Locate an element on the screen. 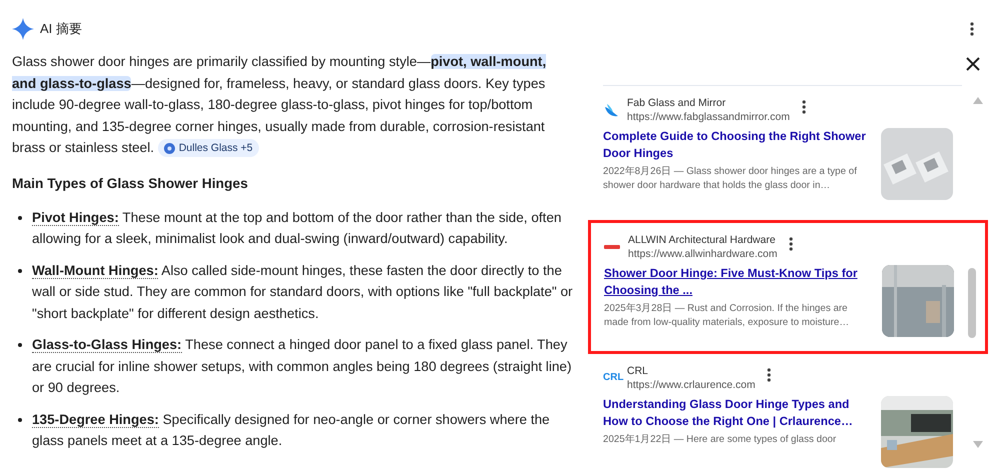 This screenshot has height=476, width=1000. close-icon is located at coordinates (973, 64).